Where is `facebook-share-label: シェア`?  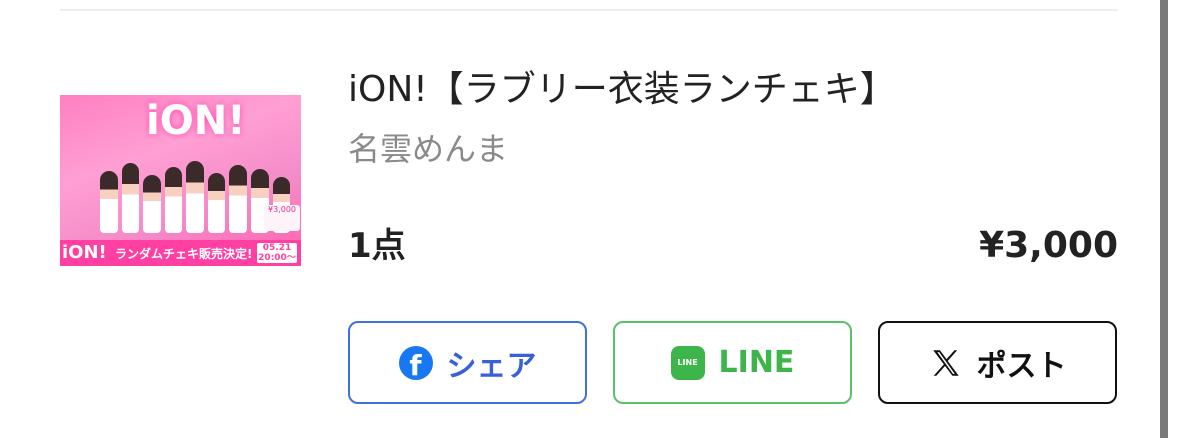
facebook-share-label: シェア is located at coordinates (491, 366).